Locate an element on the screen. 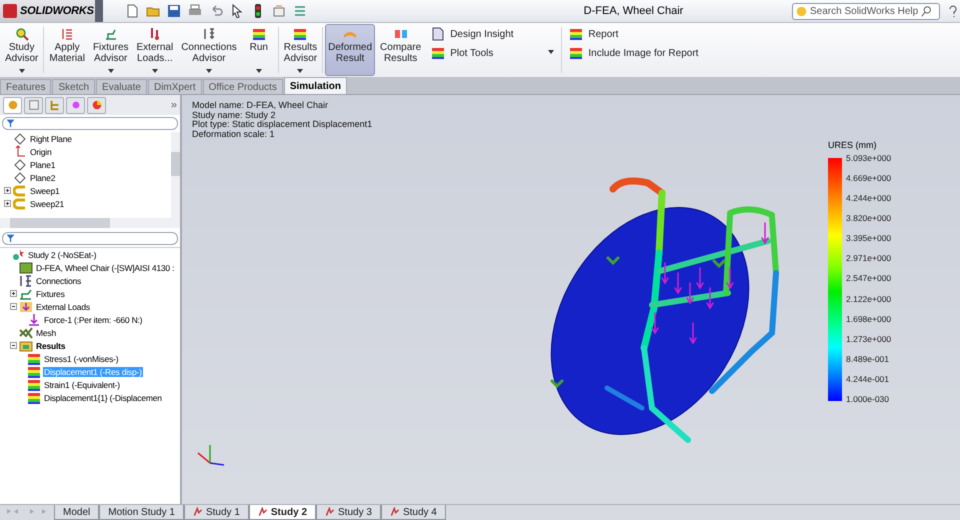 Image resolution: width=960 pixels, height=520 pixels. tree-item: External Loads is located at coordinates (63, 307).